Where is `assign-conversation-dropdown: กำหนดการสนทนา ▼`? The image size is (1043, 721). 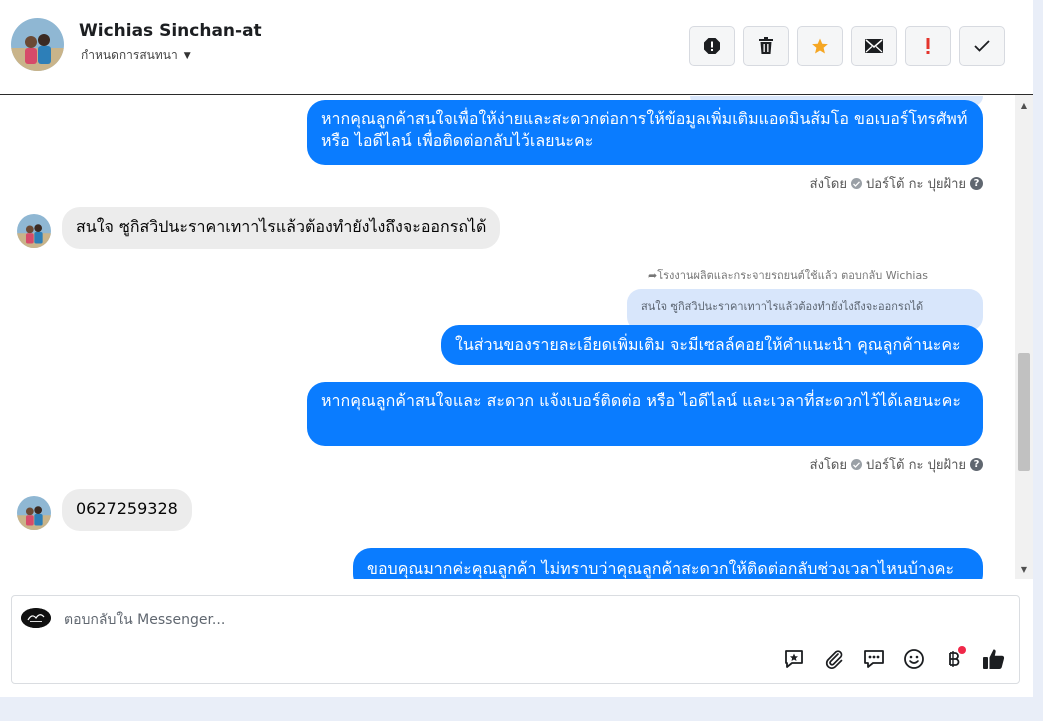
assign-conversation-dropdown: กำหนดการสนทนา ▼ is located at coordinates (136, 55).